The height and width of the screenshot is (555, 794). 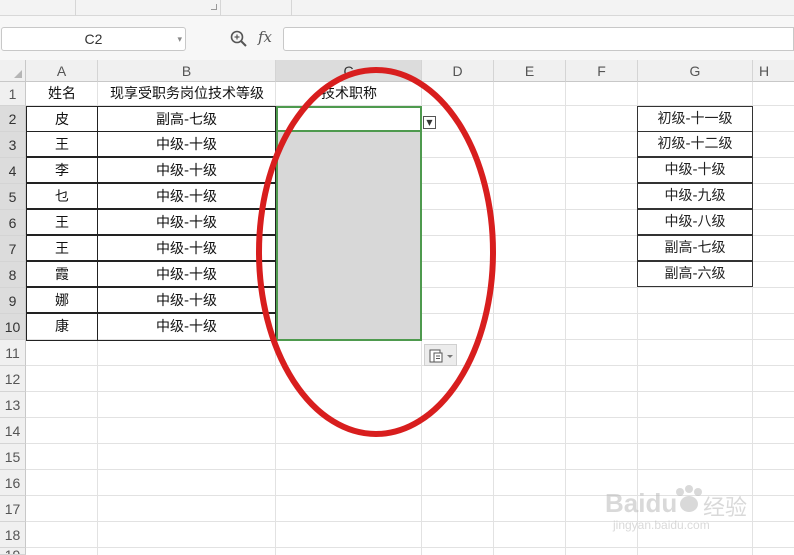 What do you see at coordinates (397, 8) in the screenshot?
I see `toolbar-strip` at bounding box center [397, 8].